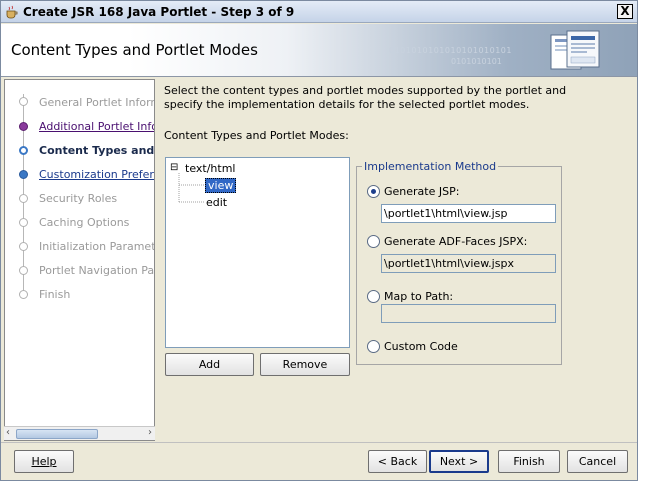 Image resolution: width=645 pixels, height=481 pixels. What do you see at coordinates (57, 434) in the screenshot?
I see `scrollbar-thumb` at bounding box center [57, 434].